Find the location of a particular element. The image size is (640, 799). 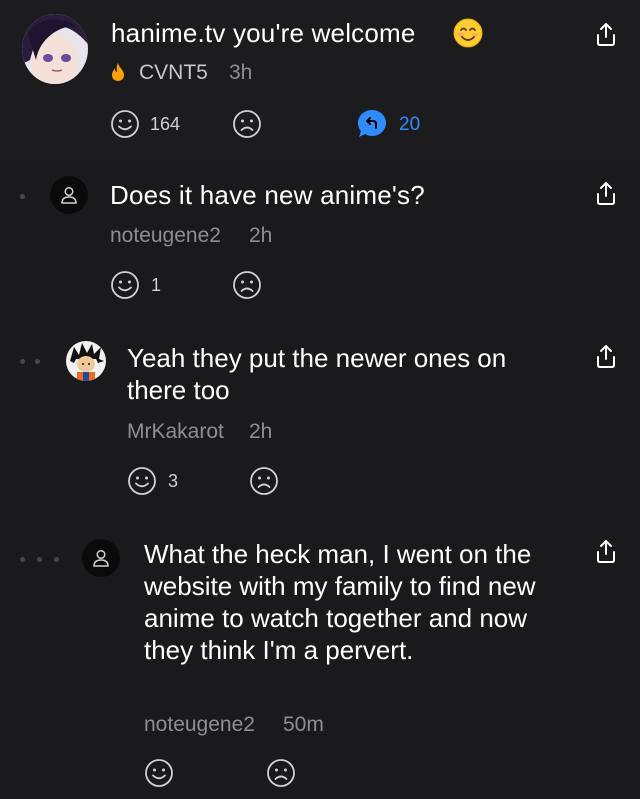

like-count: 1 is located at coordinates (156, 285).